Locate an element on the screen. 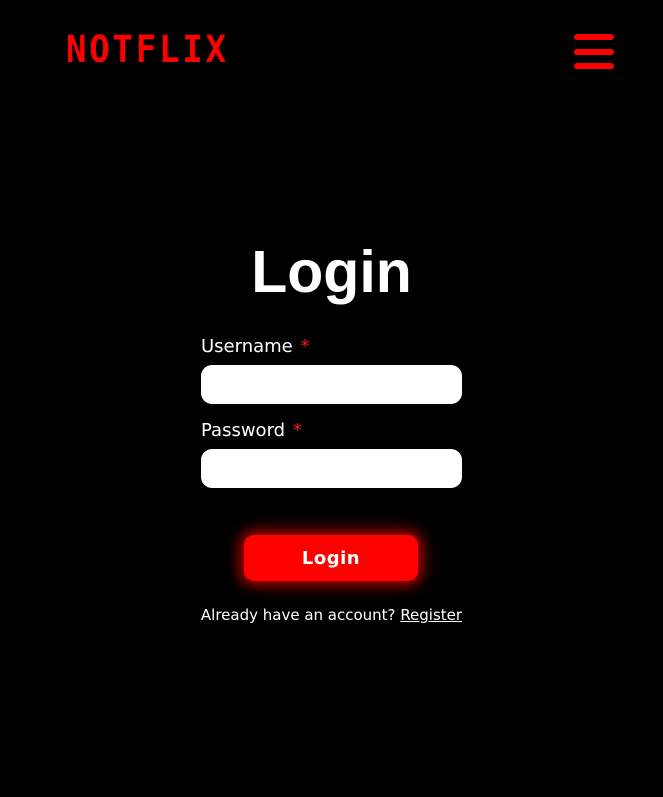  login-form: Username * Password * is located at coordinates (331, 411).